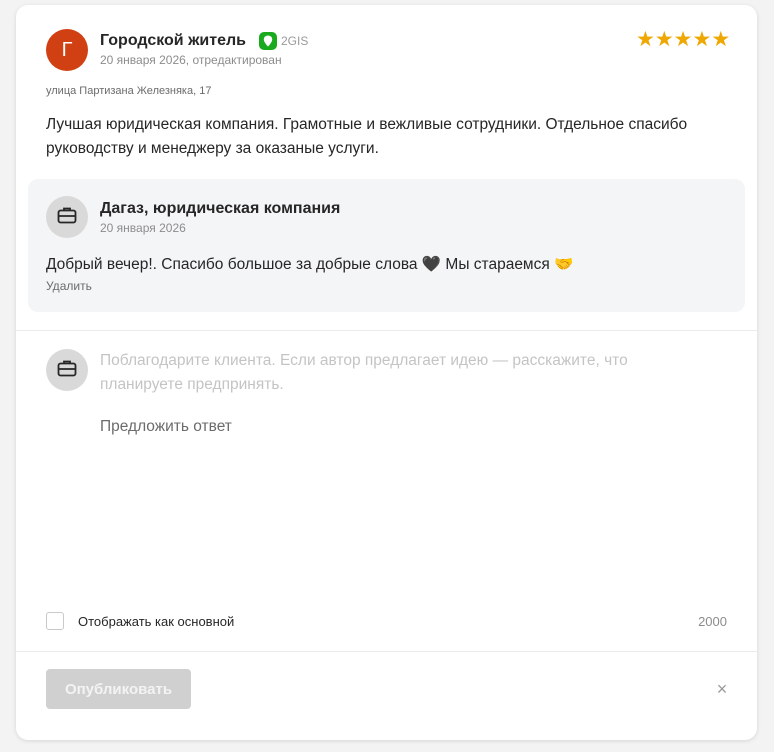 The height and width of the screenshot is (752, 774). Describe the element at coordinates (191, 60) in the screenshot. I see `review-date: 20 января 2026, отредактирован` at that location.